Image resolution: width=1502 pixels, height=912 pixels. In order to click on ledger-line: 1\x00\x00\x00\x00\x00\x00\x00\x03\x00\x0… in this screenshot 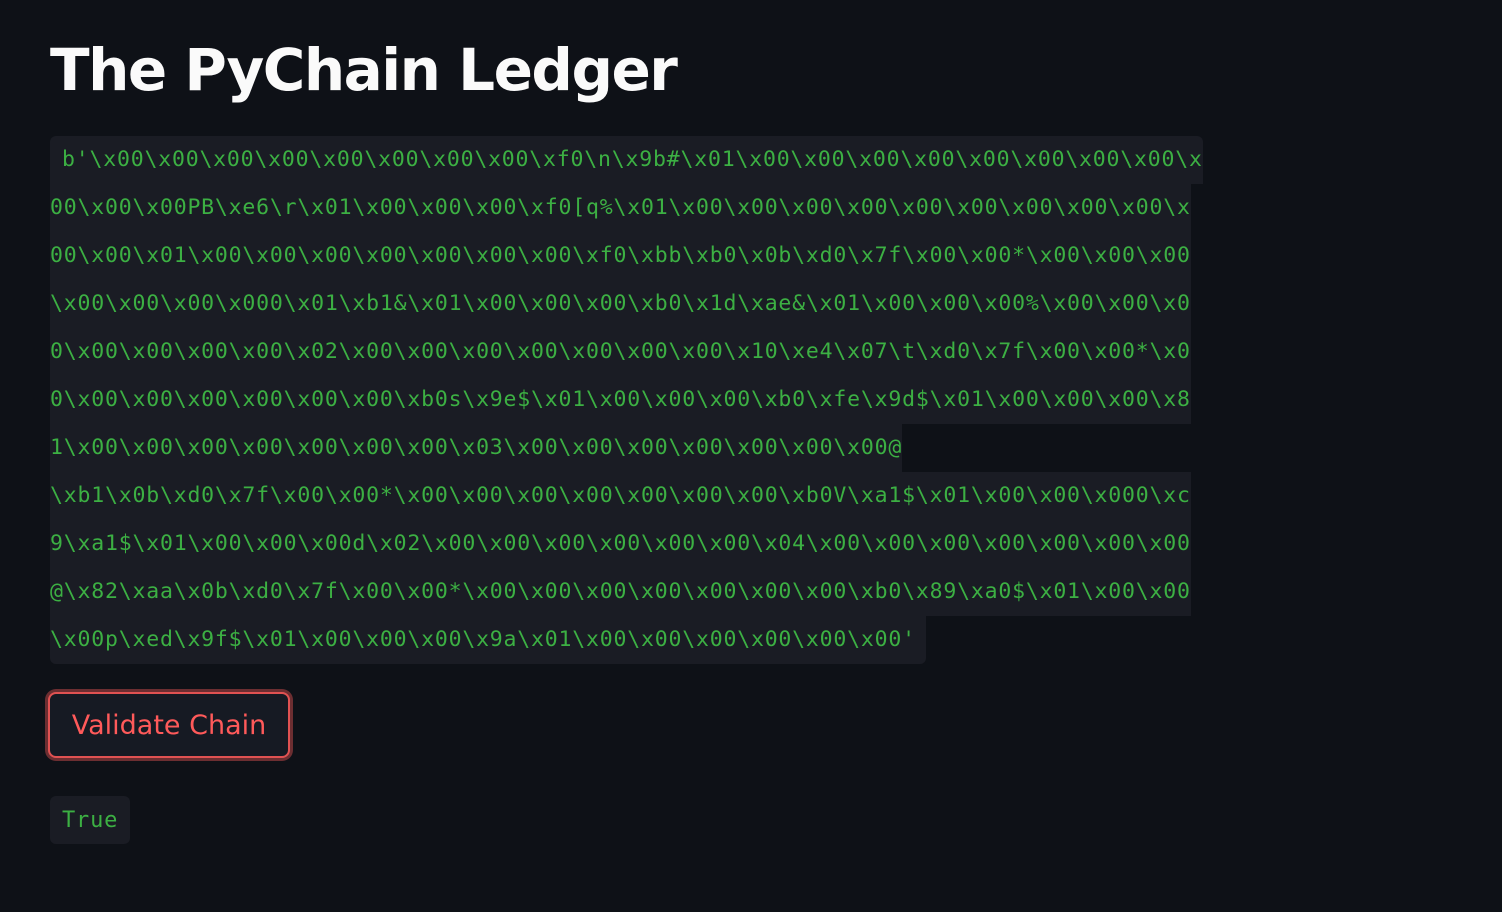, I will do `click(753, 448)`.